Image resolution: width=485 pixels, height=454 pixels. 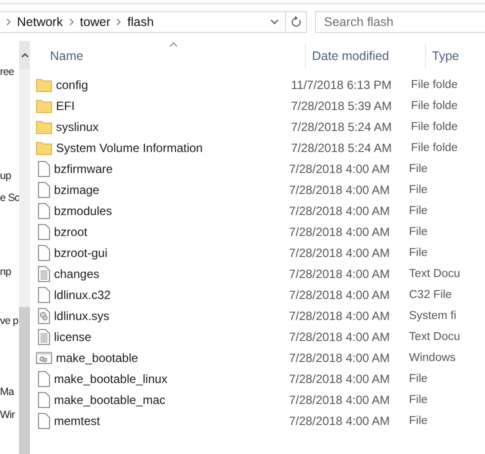 I want to click on file-name: make_bootable_linux, so click(x=171, y=379).